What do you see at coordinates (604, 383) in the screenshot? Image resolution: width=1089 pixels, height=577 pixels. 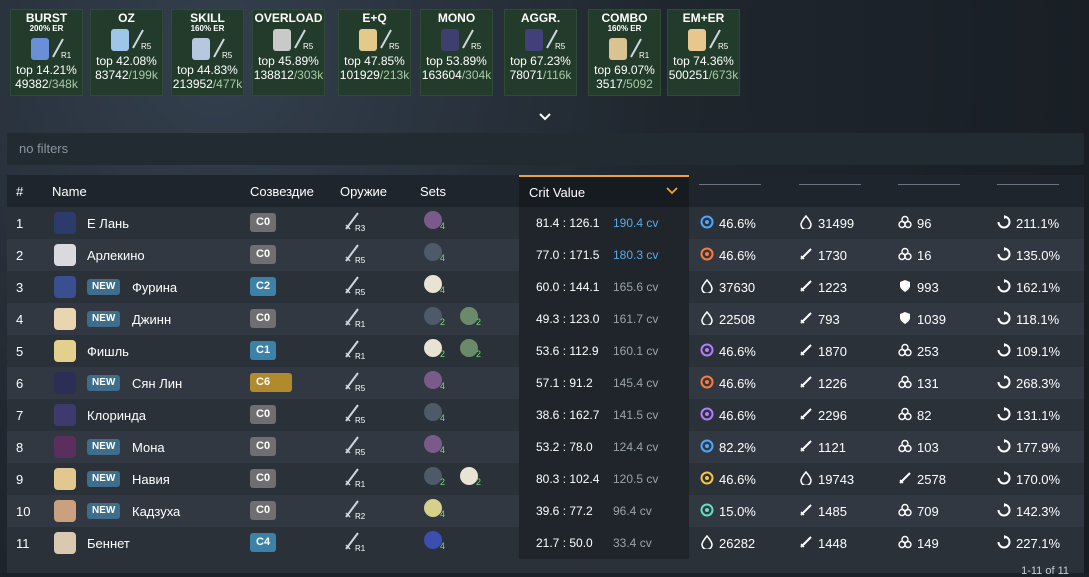 I see `crit-value-cell: 57.1 : 91.2 145.4 cv` at bounding box center [604, 383].